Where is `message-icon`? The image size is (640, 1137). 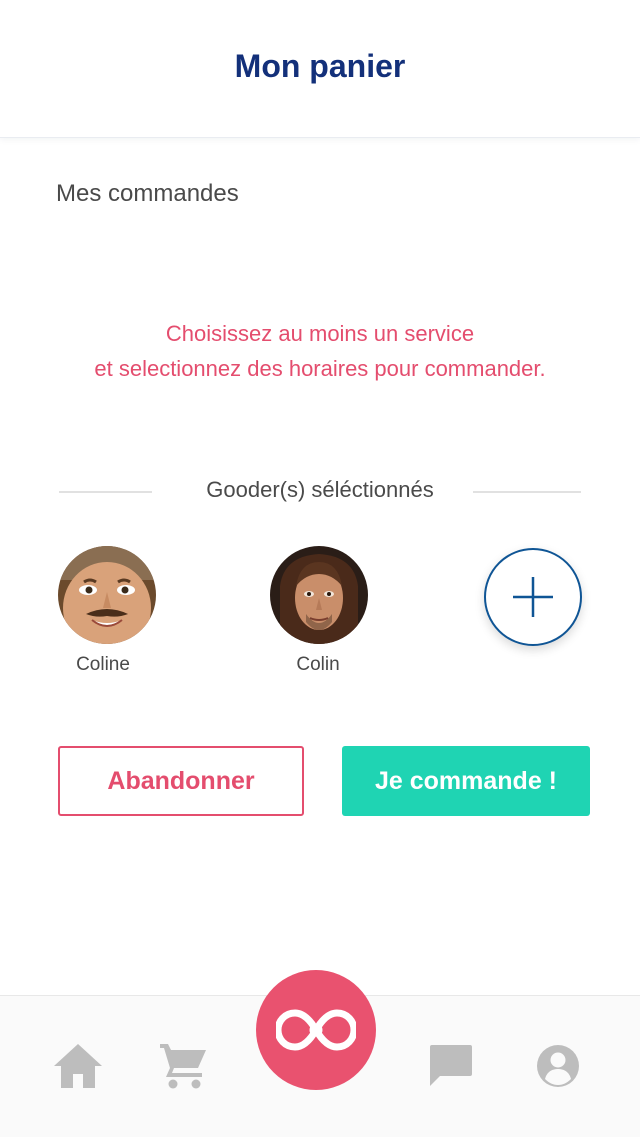
message-icon is located at coordinates (451, 1065).